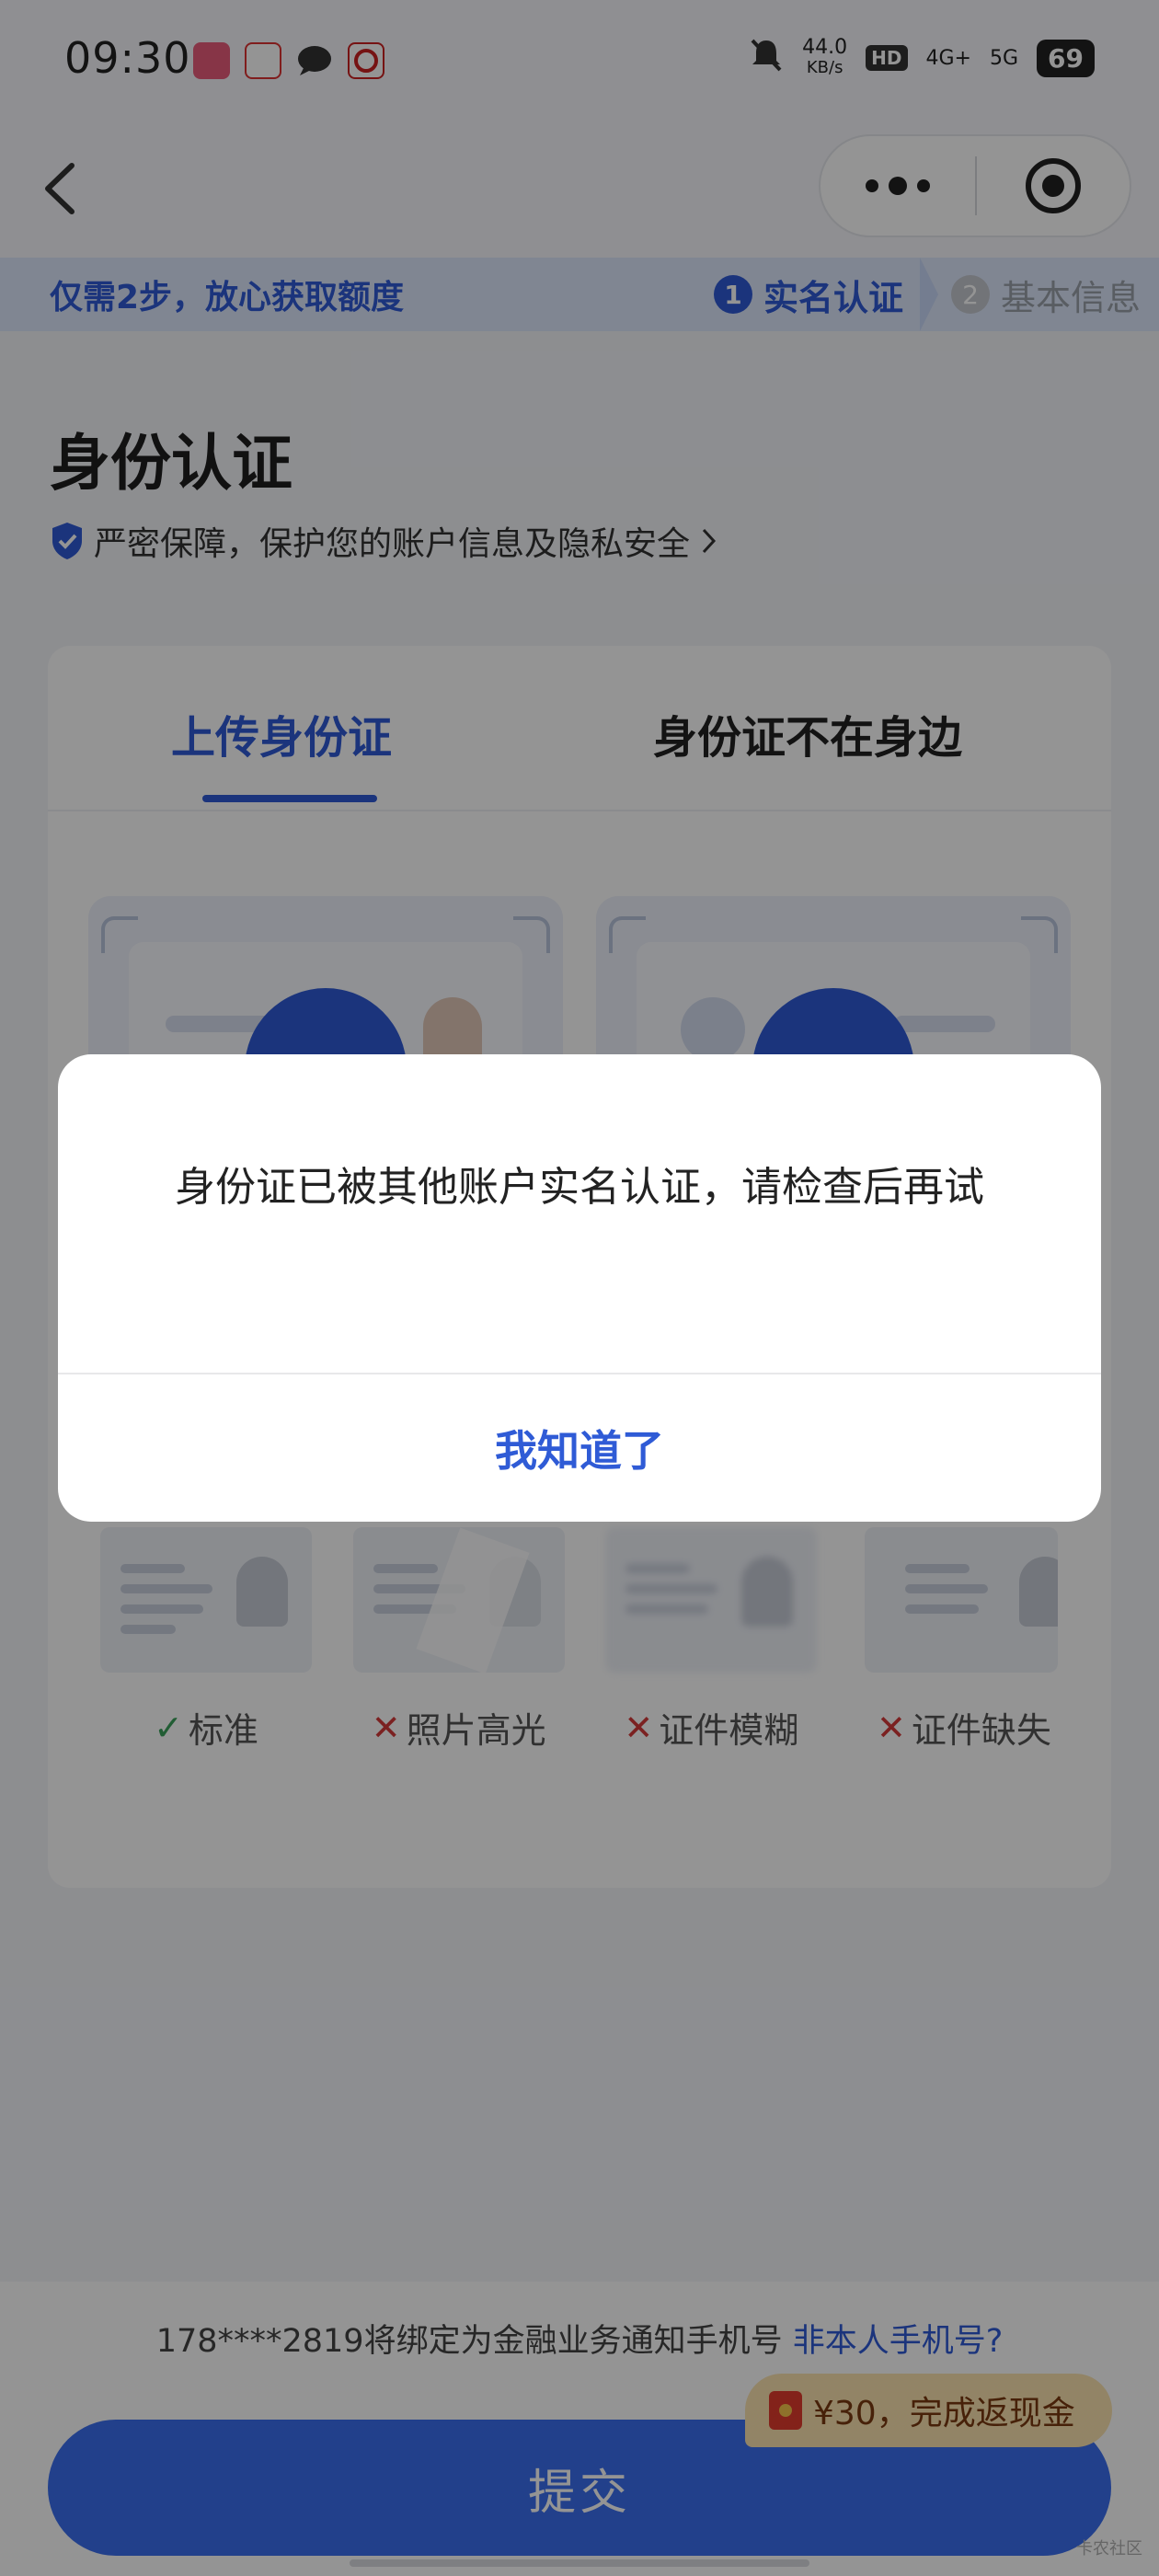 This screenshot has width=1159, height=2576. Describe the element at coordinates (579, 1448) in the screenshot. I see `dialog-confirm-button: 我知道了` at that location.